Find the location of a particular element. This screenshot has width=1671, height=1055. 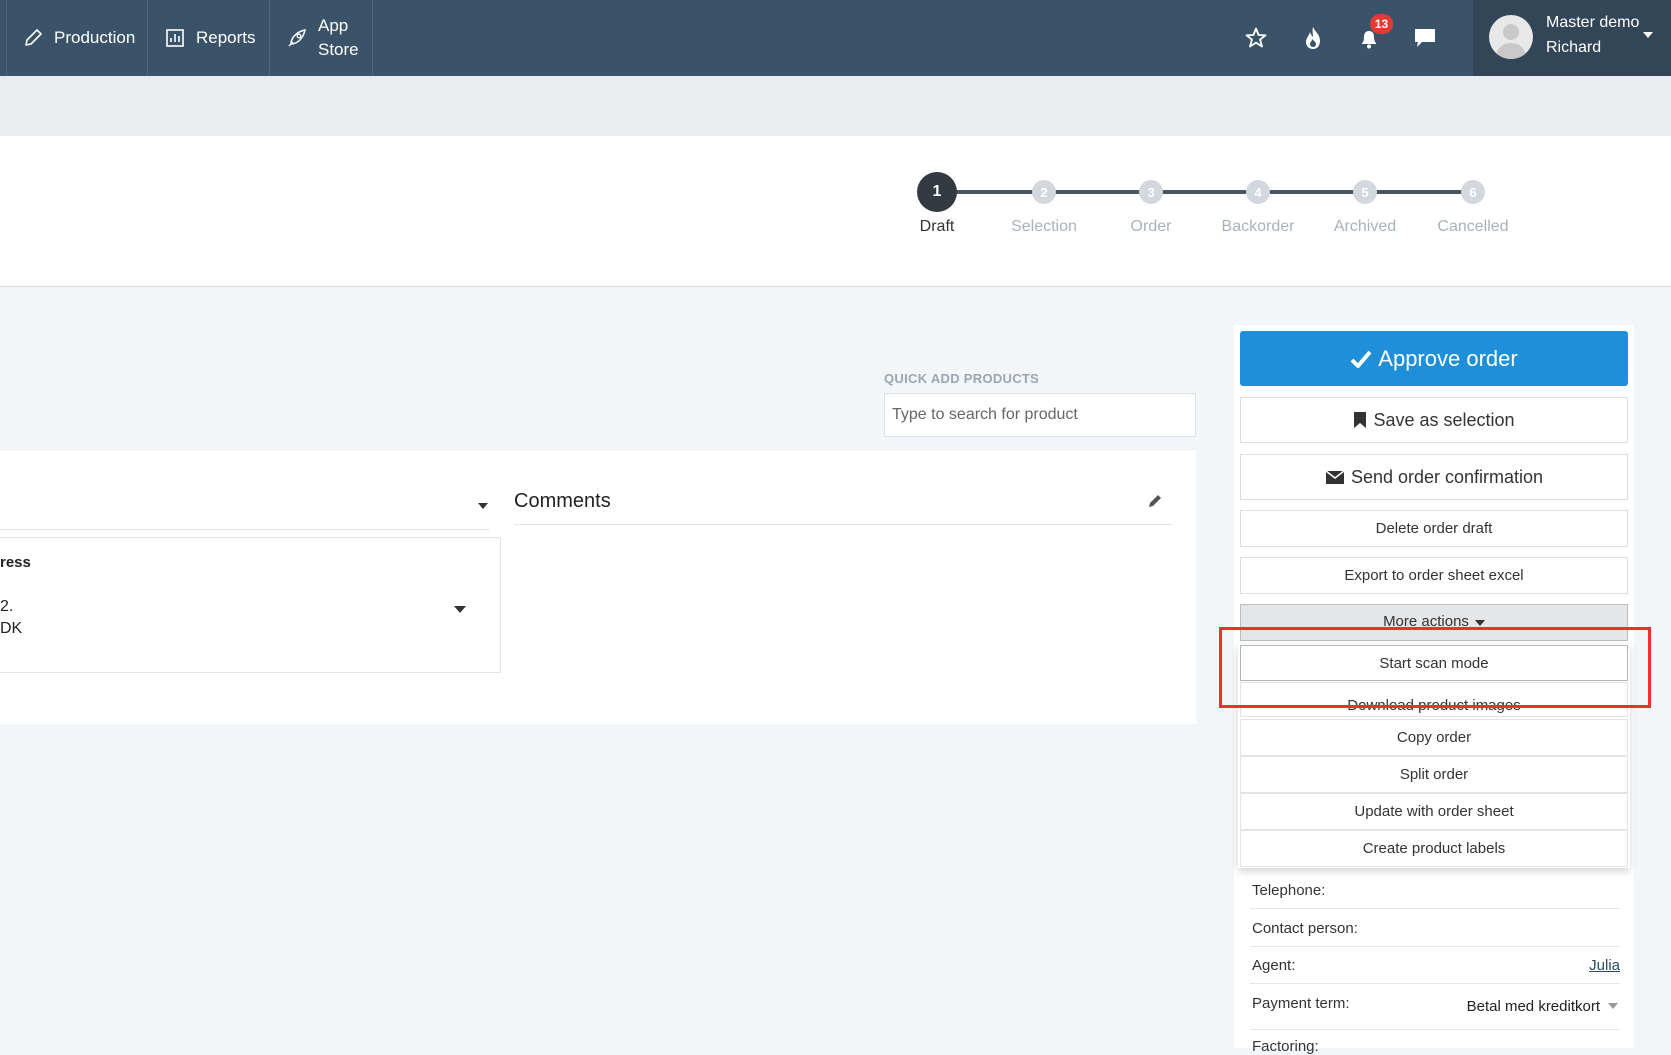

section-divider is located at coordinates (245, 529).